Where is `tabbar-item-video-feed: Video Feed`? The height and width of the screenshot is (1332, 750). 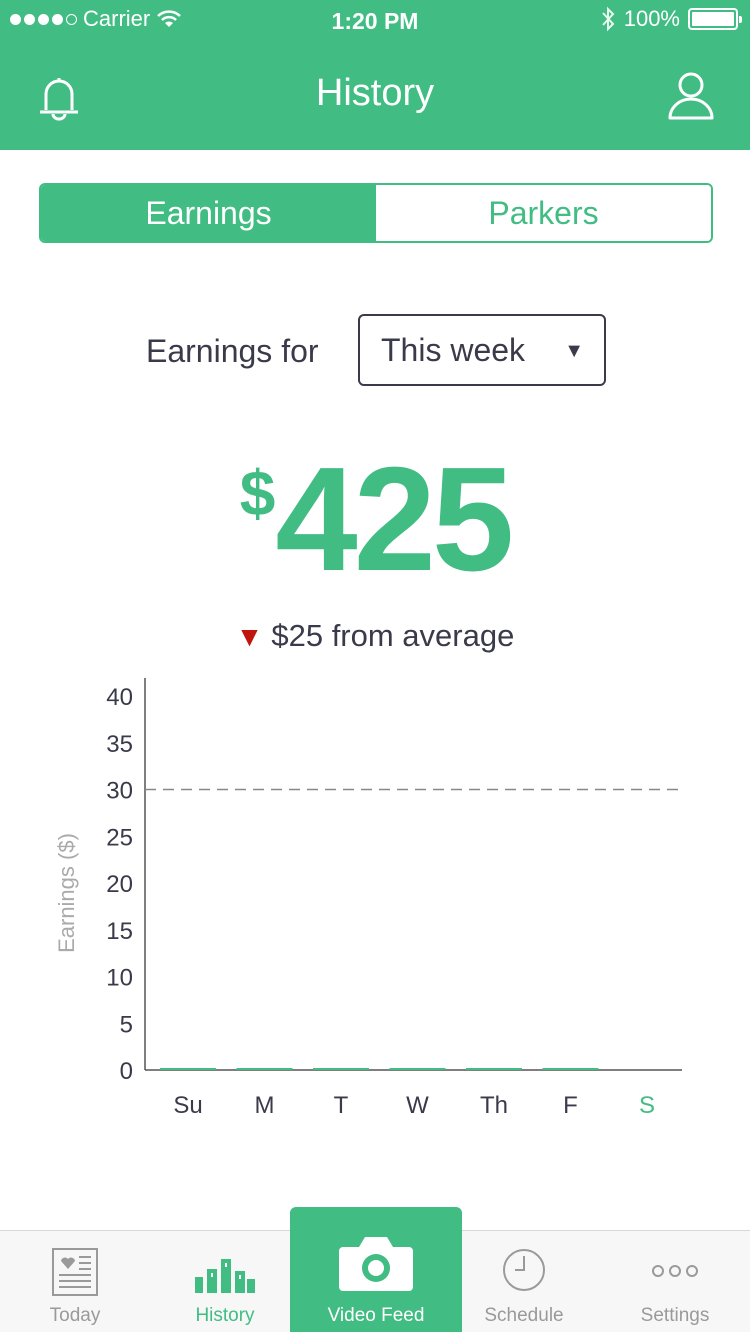
tabbar-item-video-feed: Video Feed is located at coordinates (376, 1269).